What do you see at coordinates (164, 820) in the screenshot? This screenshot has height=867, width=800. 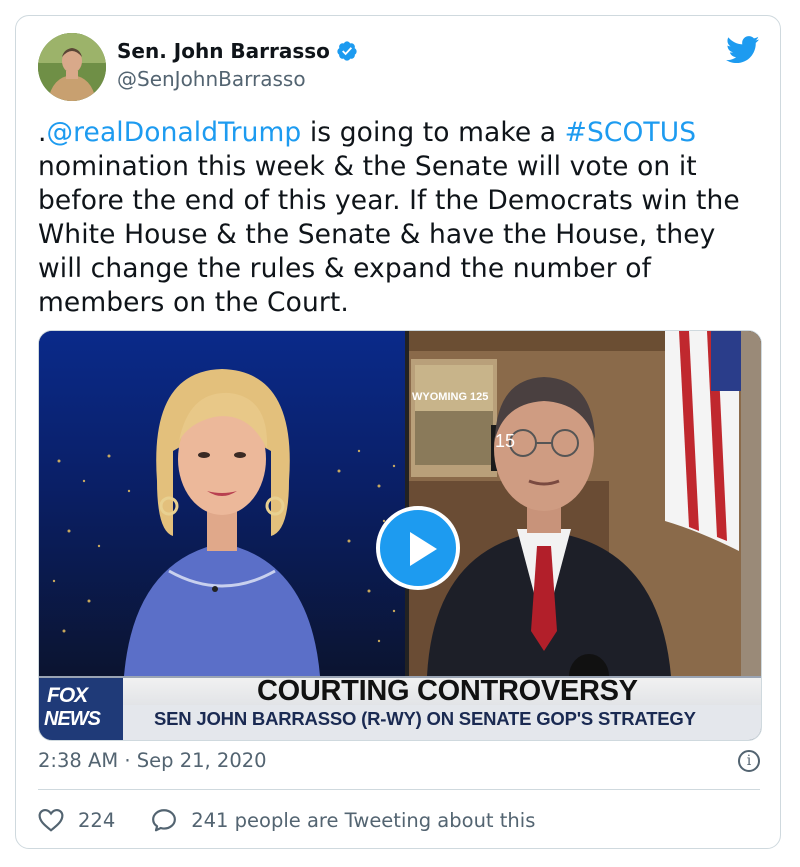 I see `speech-bubble-icon` at bounding box center [164, 820].